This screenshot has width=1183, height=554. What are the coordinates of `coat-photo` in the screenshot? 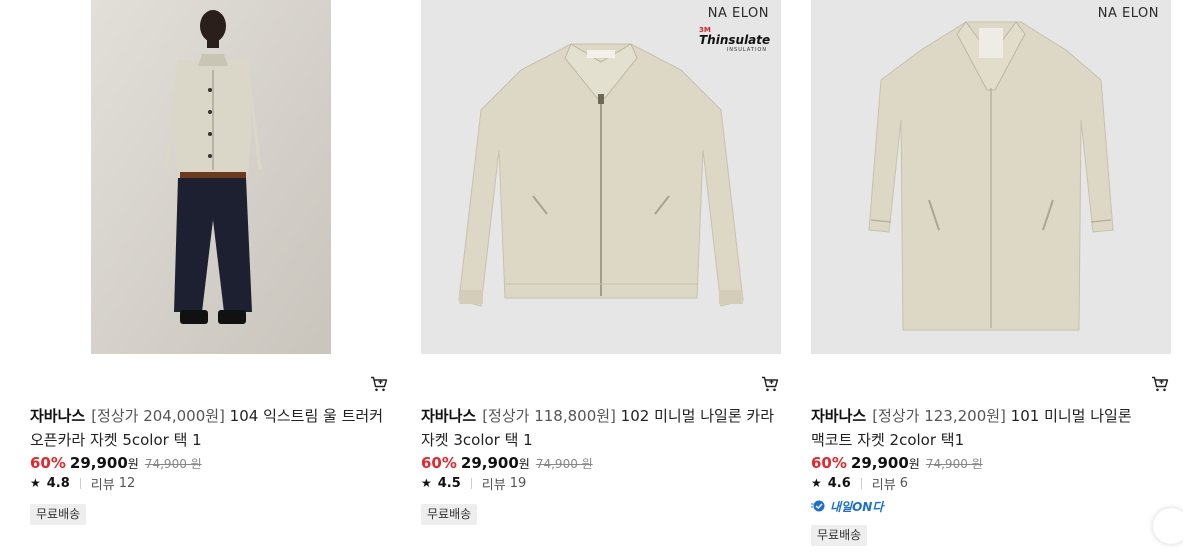 It's located at (991, 176).